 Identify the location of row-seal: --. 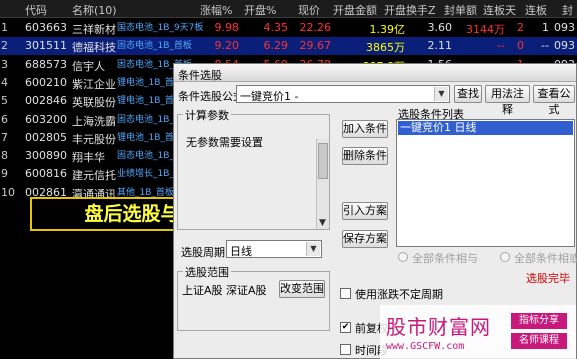
(501, 46).